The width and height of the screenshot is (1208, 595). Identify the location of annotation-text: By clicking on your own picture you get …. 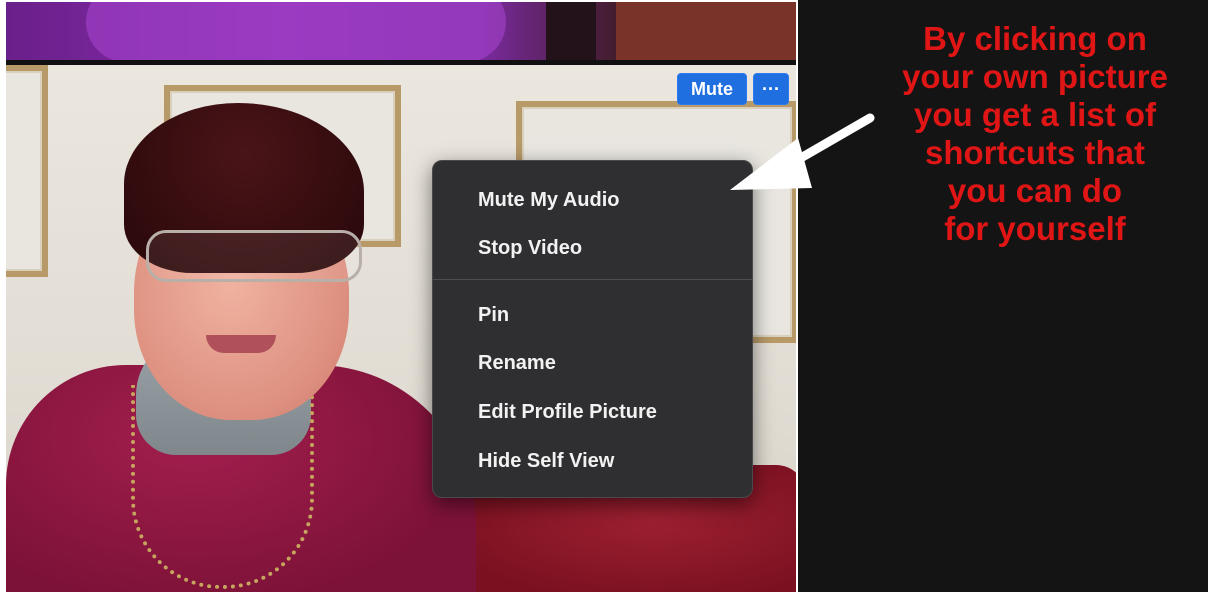
(1035, 133).